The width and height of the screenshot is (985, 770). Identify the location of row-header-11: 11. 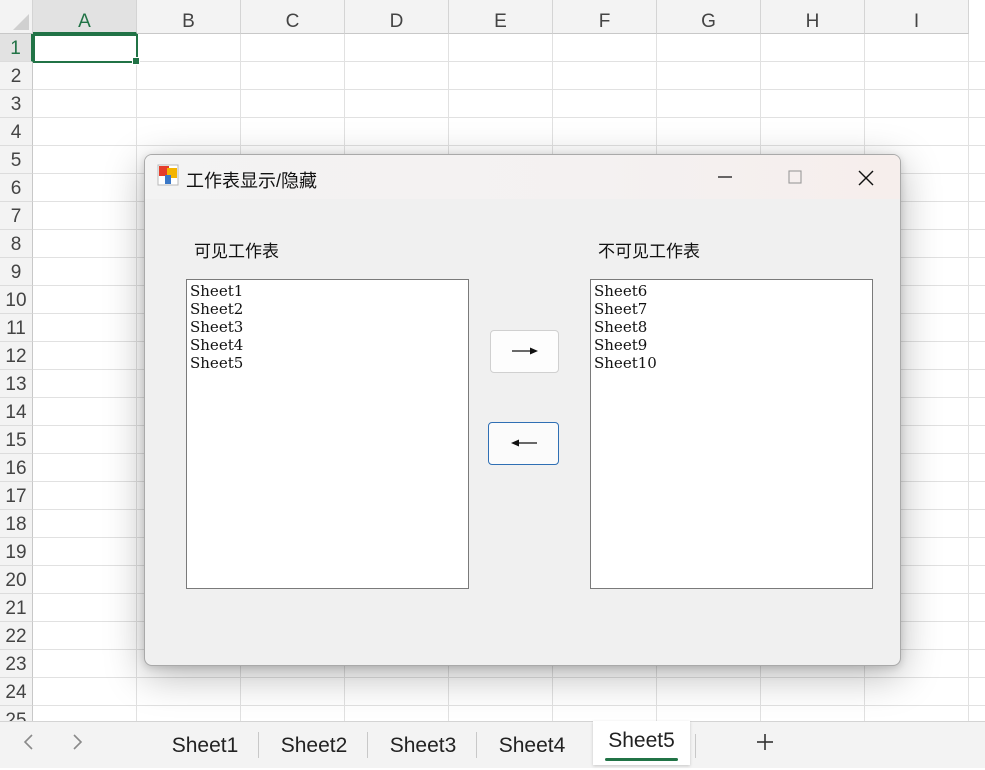
(16, 328).